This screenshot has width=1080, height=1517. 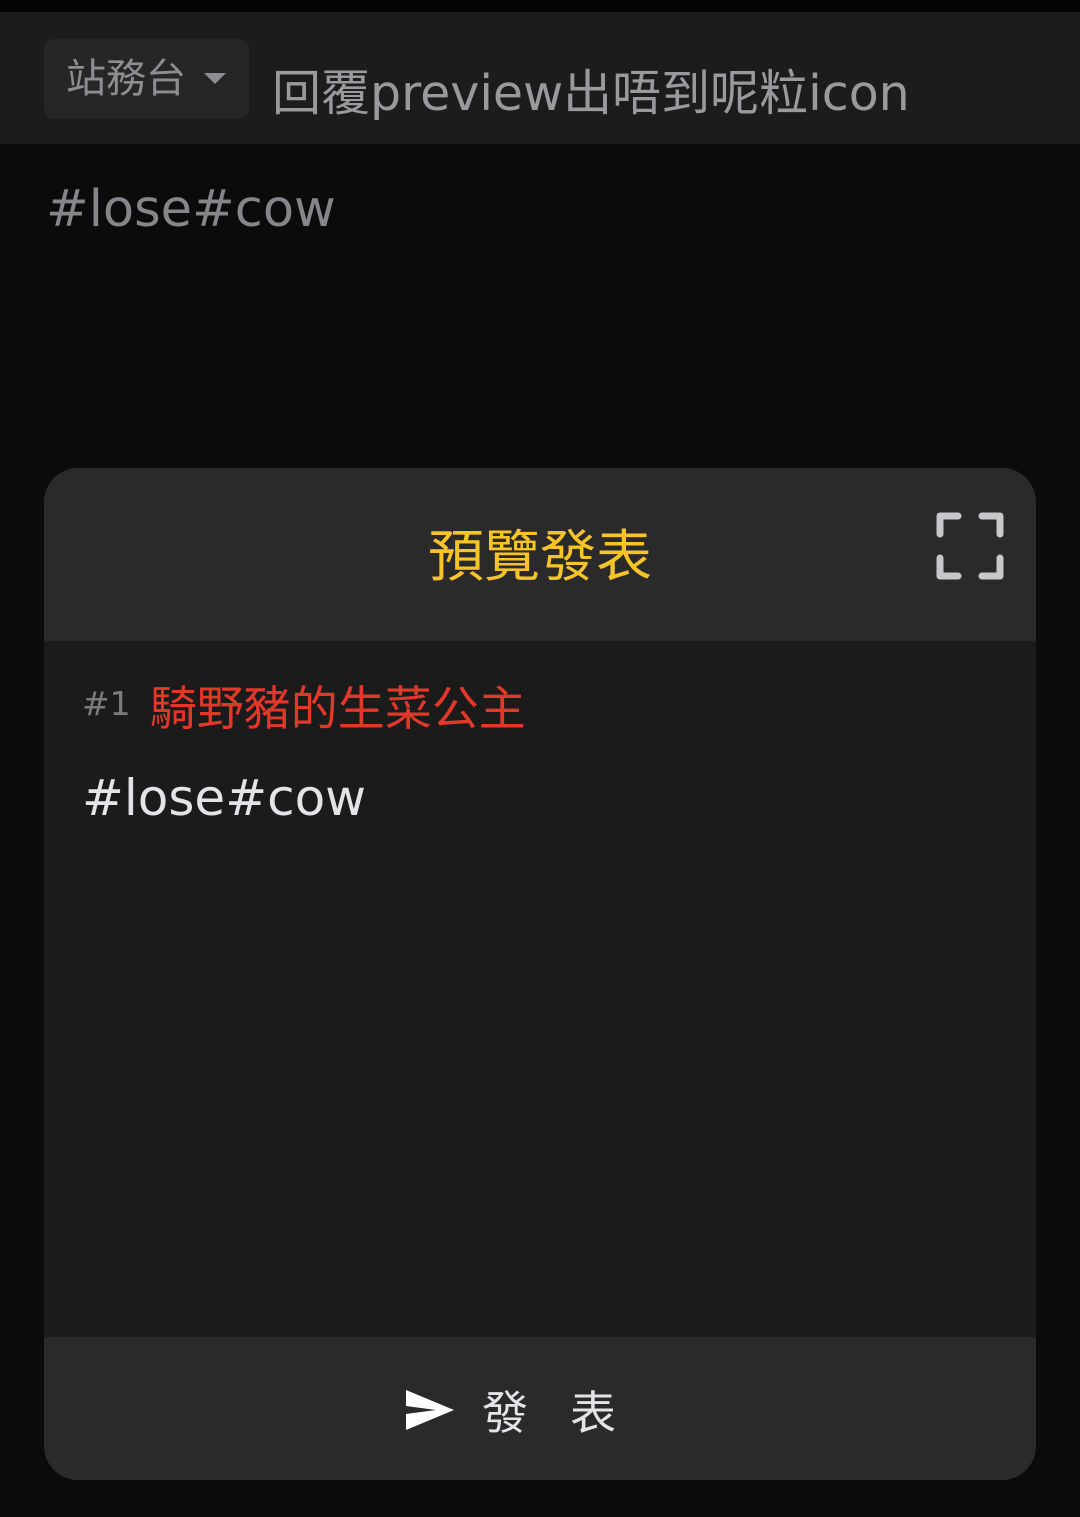 What do you see at coordinates (106, 703) in the screenshot?
I see `post-number: #1` at bounding box center [106, 703].